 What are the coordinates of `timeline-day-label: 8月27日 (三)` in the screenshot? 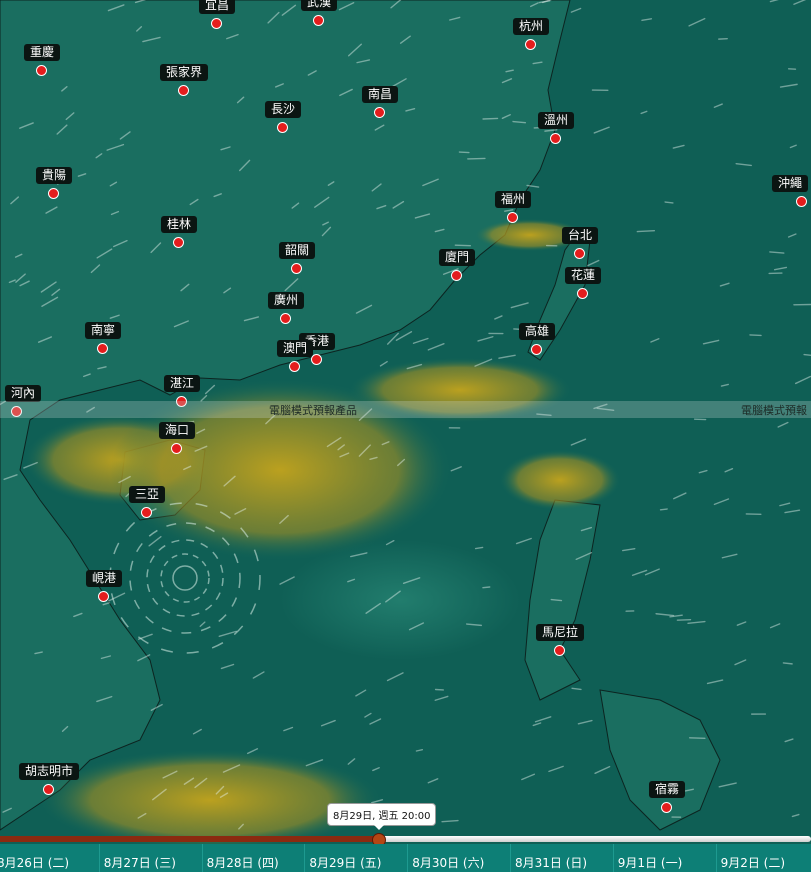 It's located at (139, 863).